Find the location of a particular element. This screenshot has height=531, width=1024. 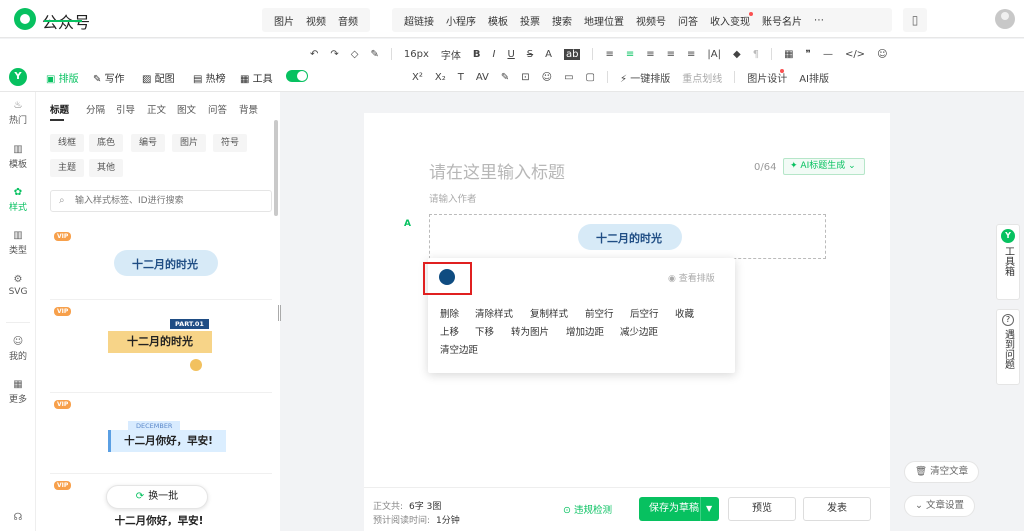

chip-frame: 线框 is located at coordinates (67, 143).